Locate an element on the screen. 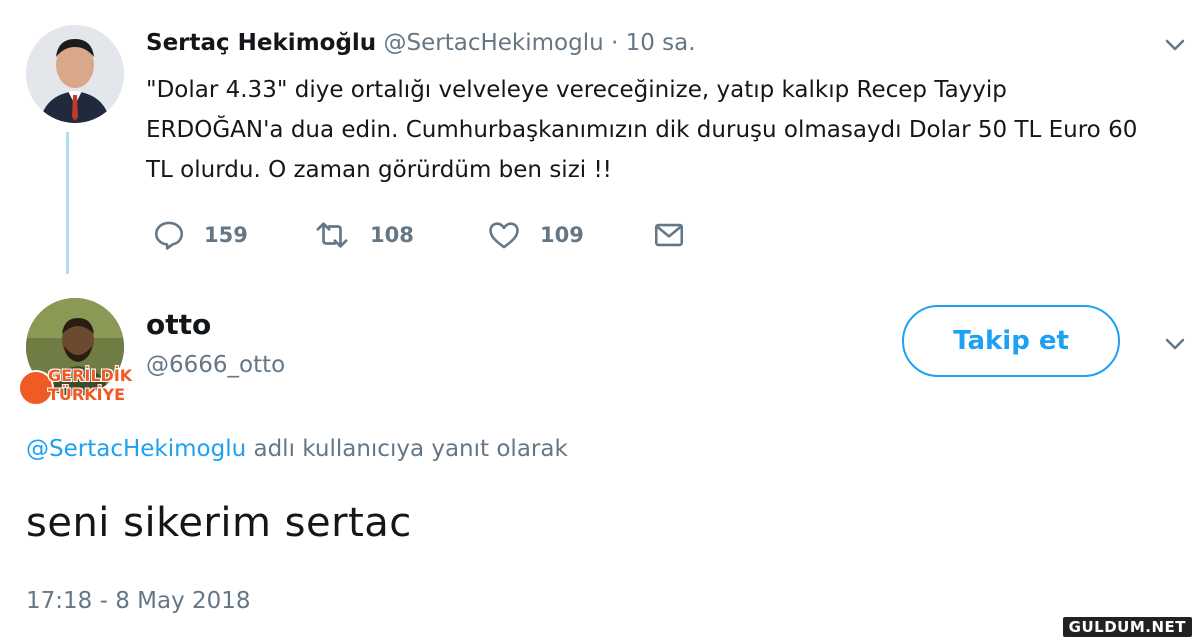 Image resolution: width=1200 pixels, height=641 pixels. reply-button: 159 is located at coordinates (200, 235).